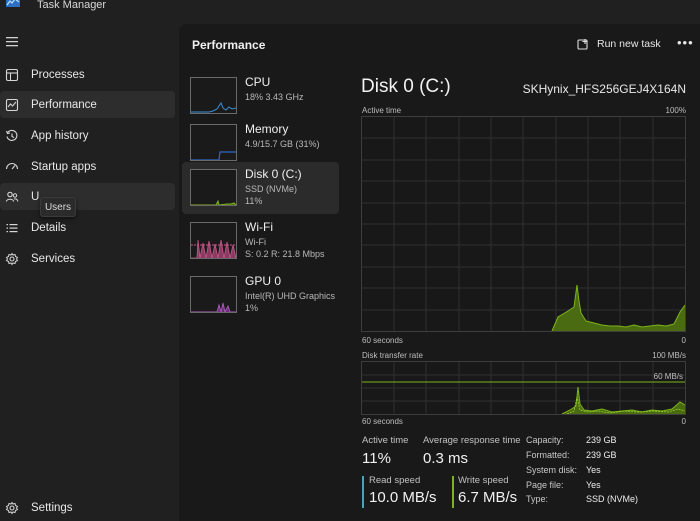 The height and width of the screenshot is (521, 700). I want to click on transfer-rate-plot, so click(523, 388).